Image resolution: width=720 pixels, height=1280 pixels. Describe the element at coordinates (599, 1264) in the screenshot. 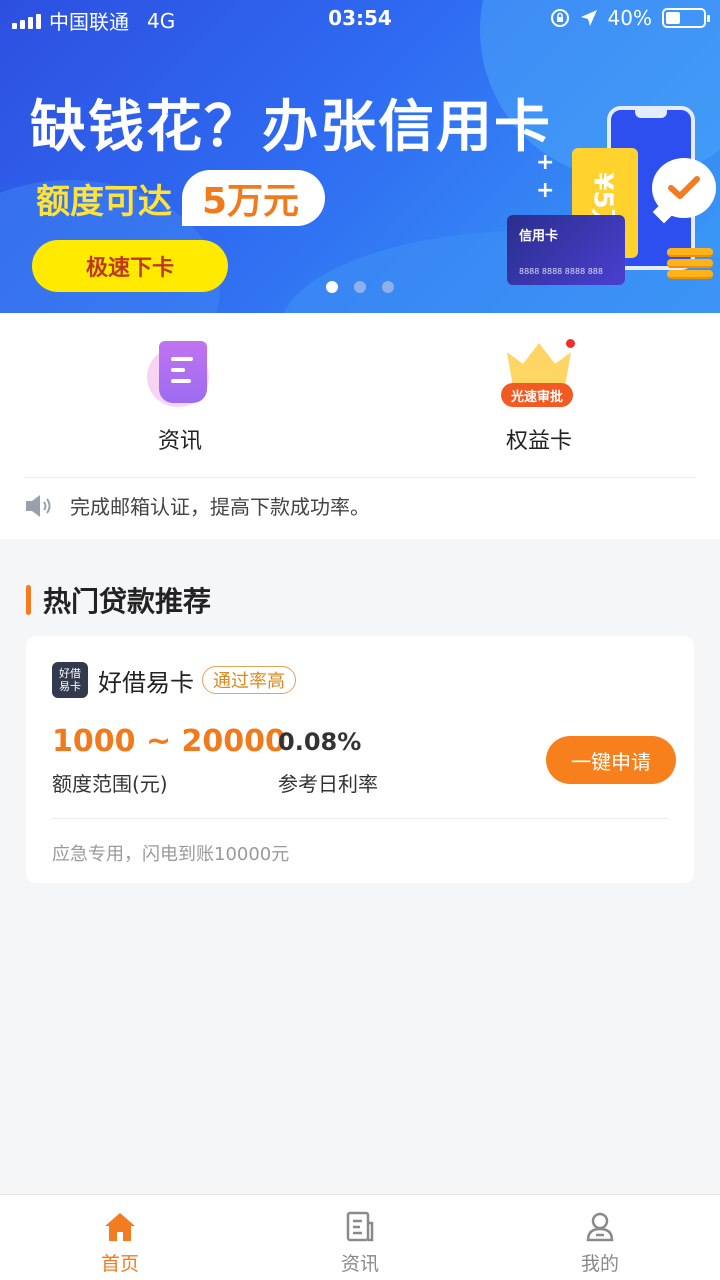

I see `tab-label: 我的` at that location.